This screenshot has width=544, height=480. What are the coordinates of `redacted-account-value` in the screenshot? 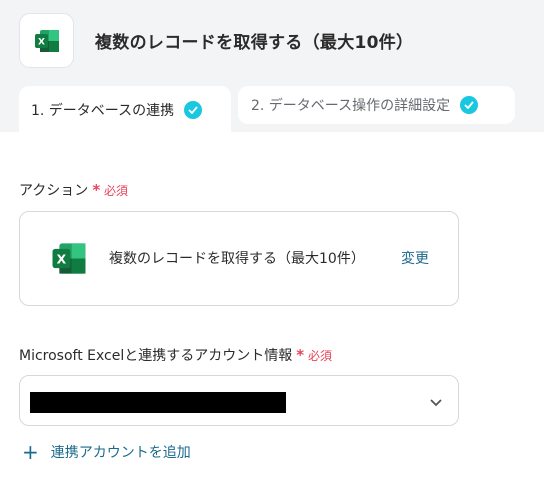 It's located at (158, 402).